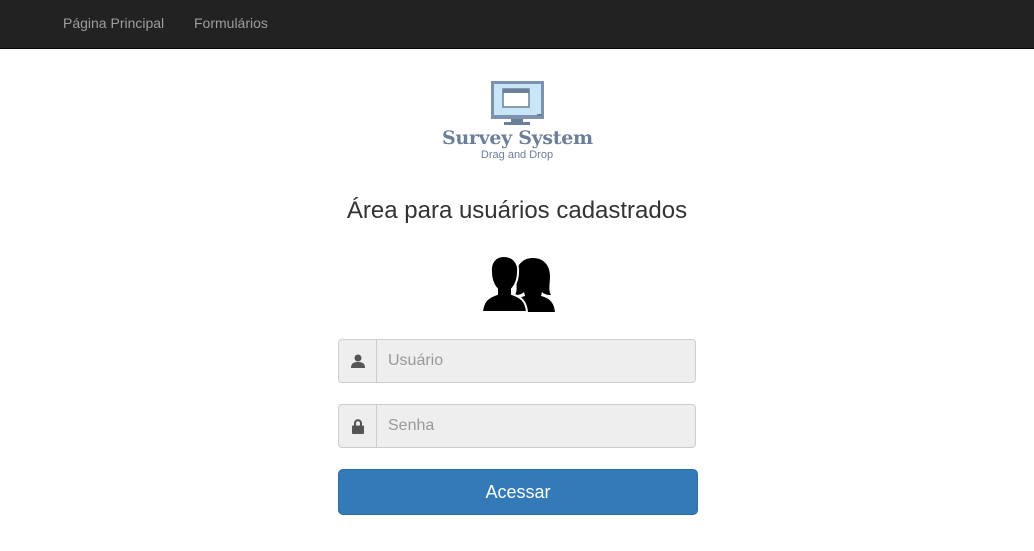 The image size is (1034, 551). Describe the element at coordinates (517, 24) in the screenshot. I see `top-navbar: Página Principal Formulários` at that location.